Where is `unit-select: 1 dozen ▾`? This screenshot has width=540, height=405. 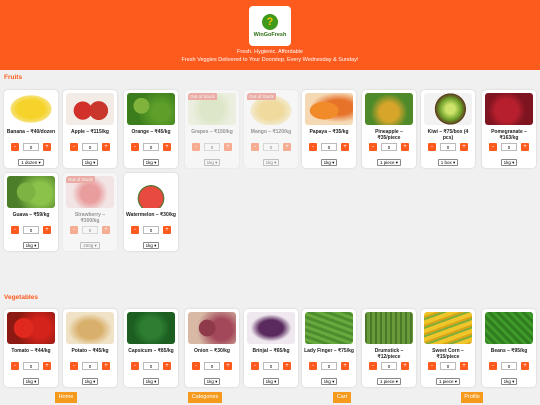 unit-select: 1 dozen ▾ is located at coordinates (31, 162).